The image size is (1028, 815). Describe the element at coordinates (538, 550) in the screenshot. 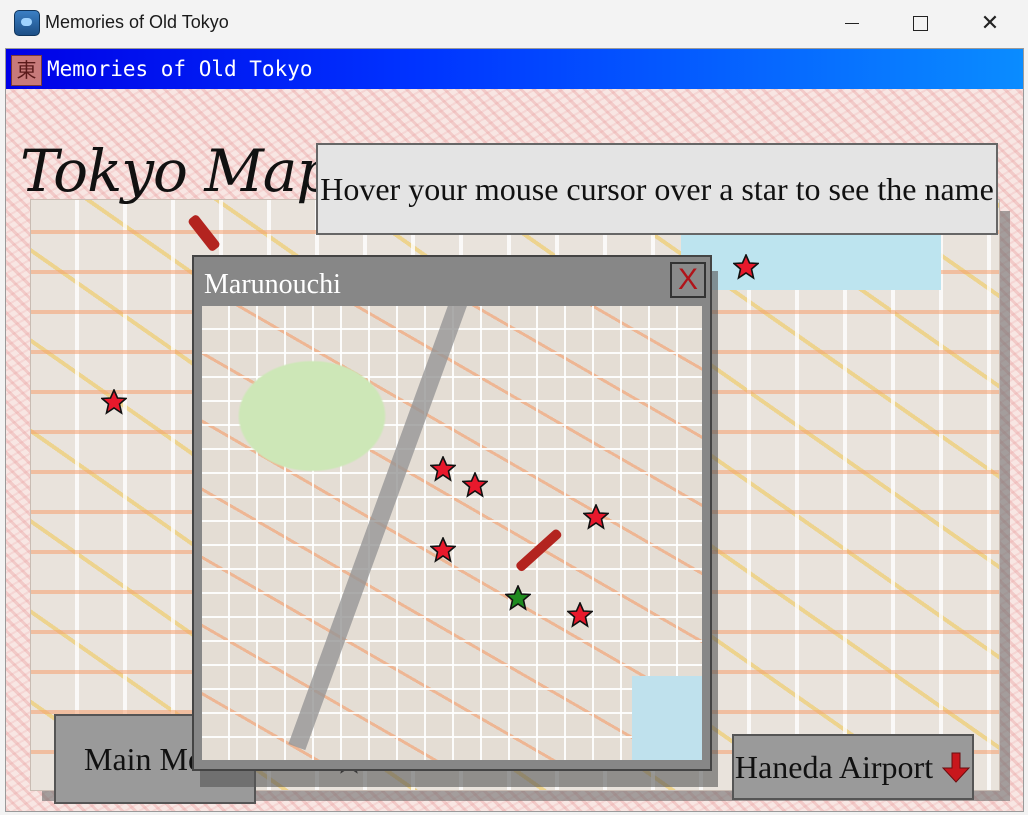

I see `direction-pointer` at that location.